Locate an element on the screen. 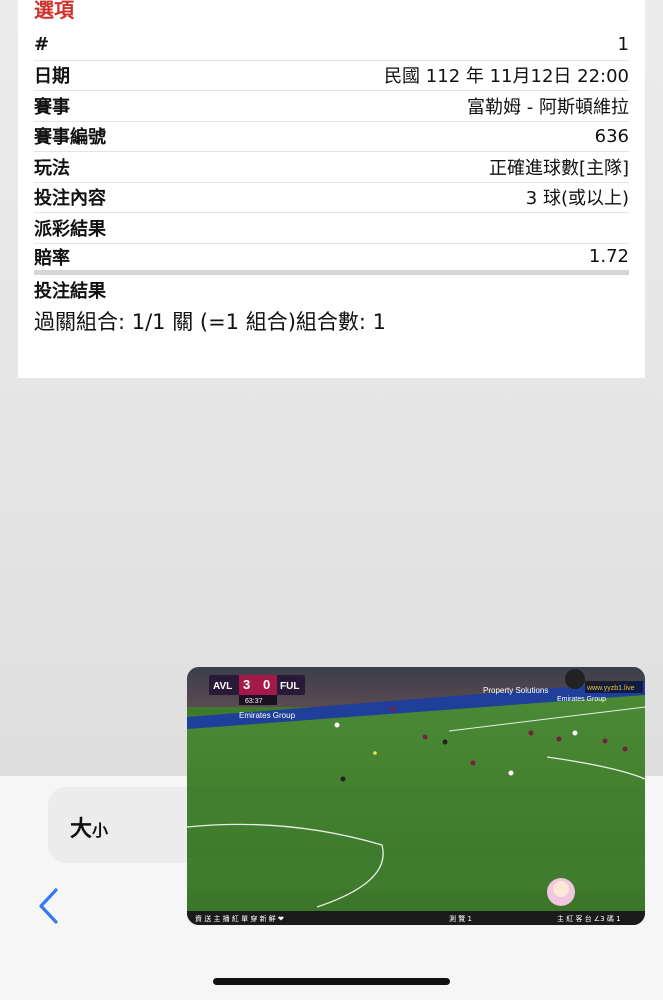 Image resolution: width=663 pixels, height=1000 pixels. home-team: AVL is located at coordinates (222, 686).